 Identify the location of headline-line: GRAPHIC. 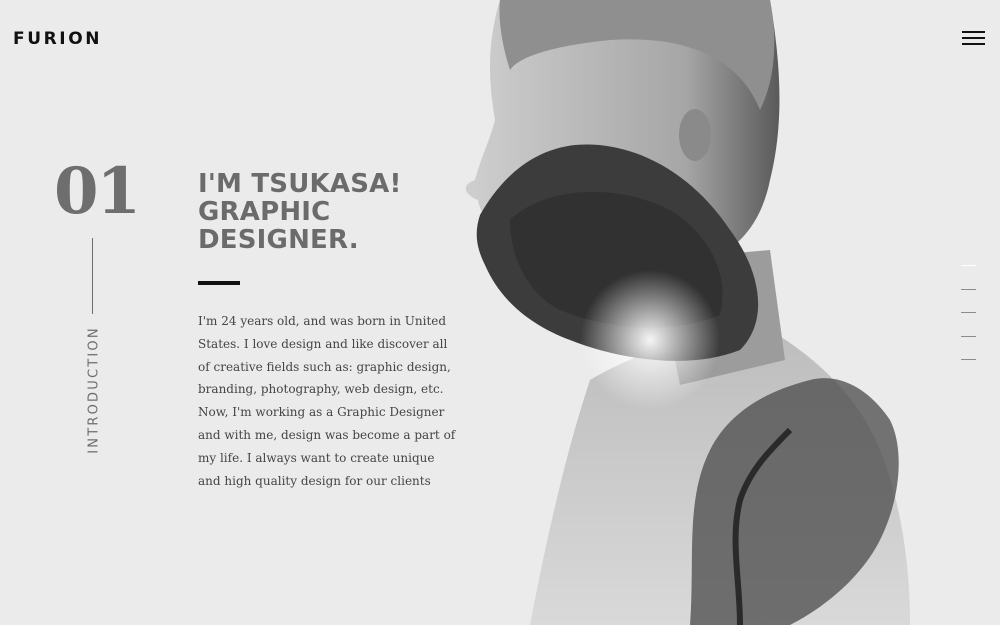
(264, 212).